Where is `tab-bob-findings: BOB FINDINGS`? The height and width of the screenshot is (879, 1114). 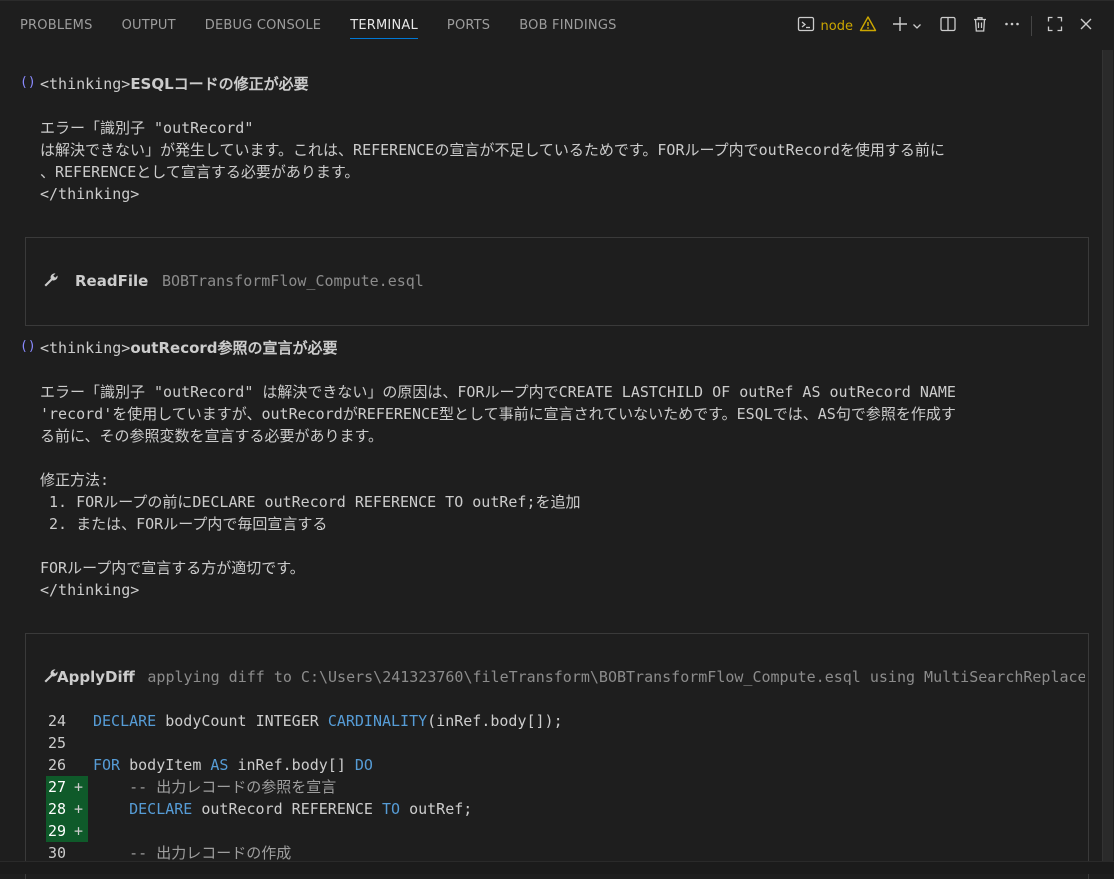 tab-bob-findings: BOB FINDINGS is located at coordinates (567, 17).